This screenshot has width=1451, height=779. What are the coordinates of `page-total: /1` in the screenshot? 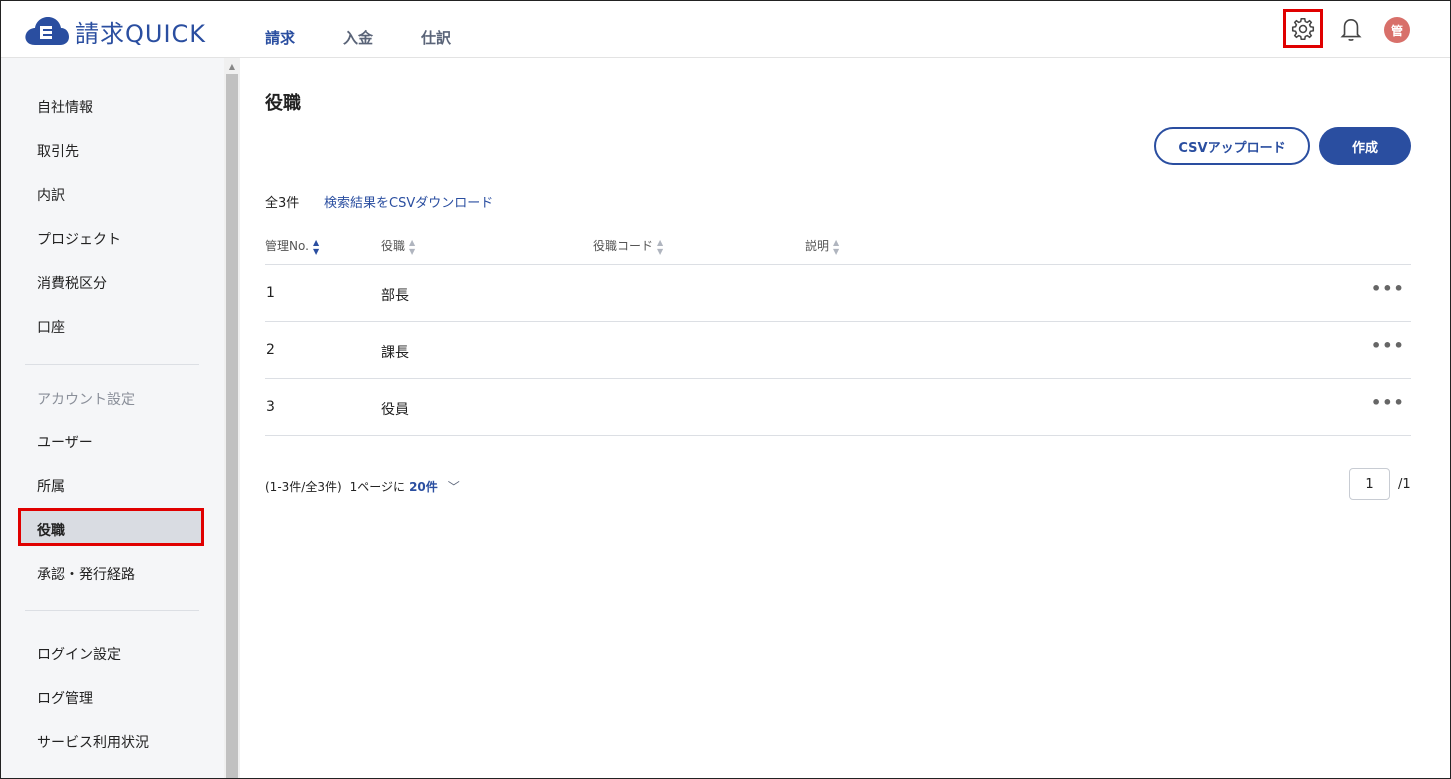 It's located at (1404, 484).